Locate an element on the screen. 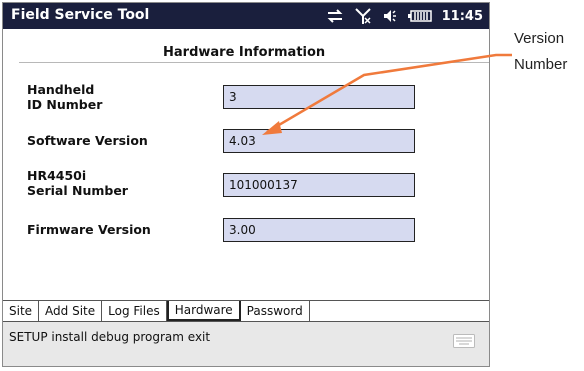  callout-arrow is located at coordinates (387, 94).